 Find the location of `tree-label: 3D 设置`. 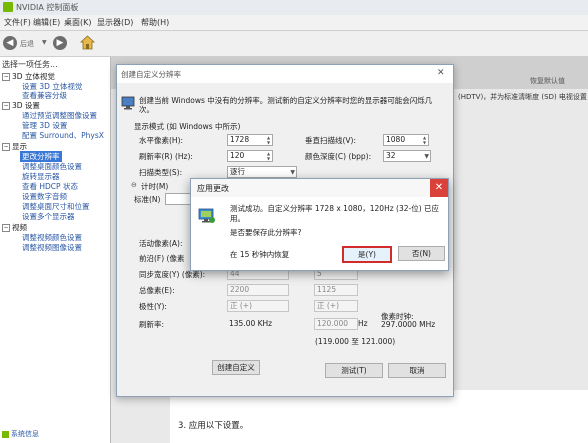

tree-label: 3D 设置 is located at coordinates (26, 105).